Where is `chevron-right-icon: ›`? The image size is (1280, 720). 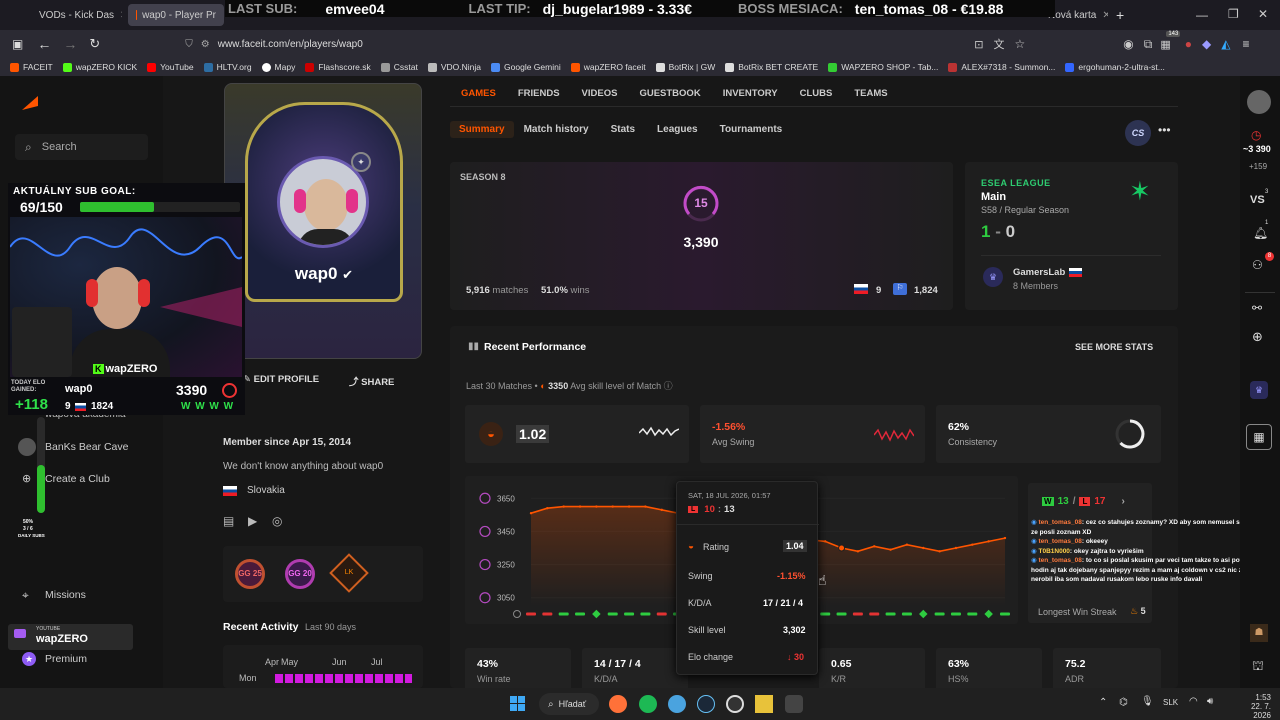 chevron-right-icon: › is located at coordinates (1122, 501).